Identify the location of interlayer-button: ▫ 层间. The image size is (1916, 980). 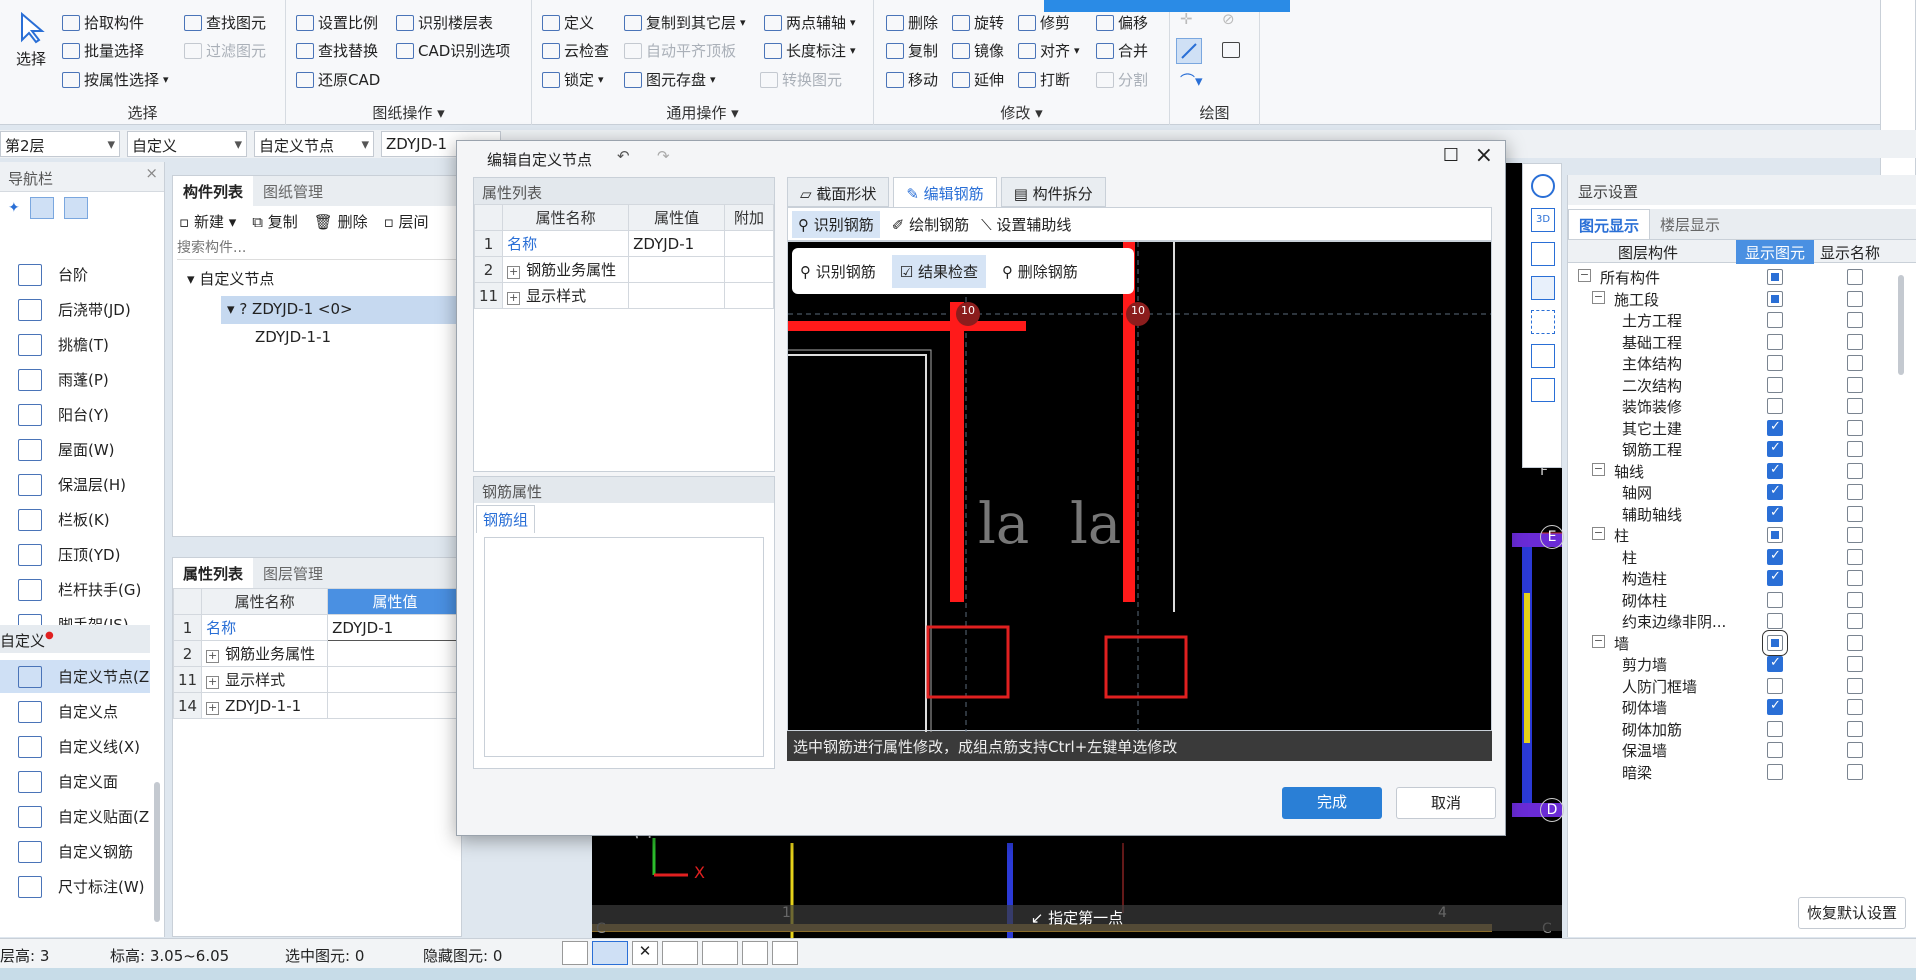
(406, 221).